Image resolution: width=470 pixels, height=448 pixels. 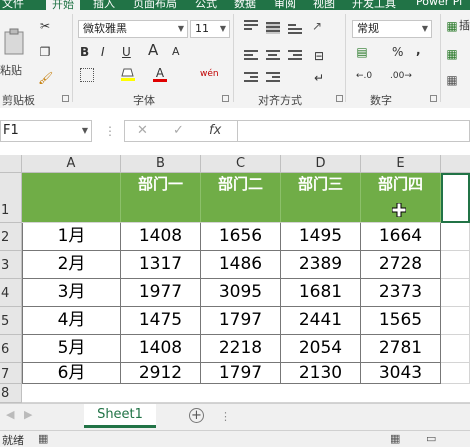 I want to click on tab-power-pivot: Power Pi, so click(x=439, y=4).